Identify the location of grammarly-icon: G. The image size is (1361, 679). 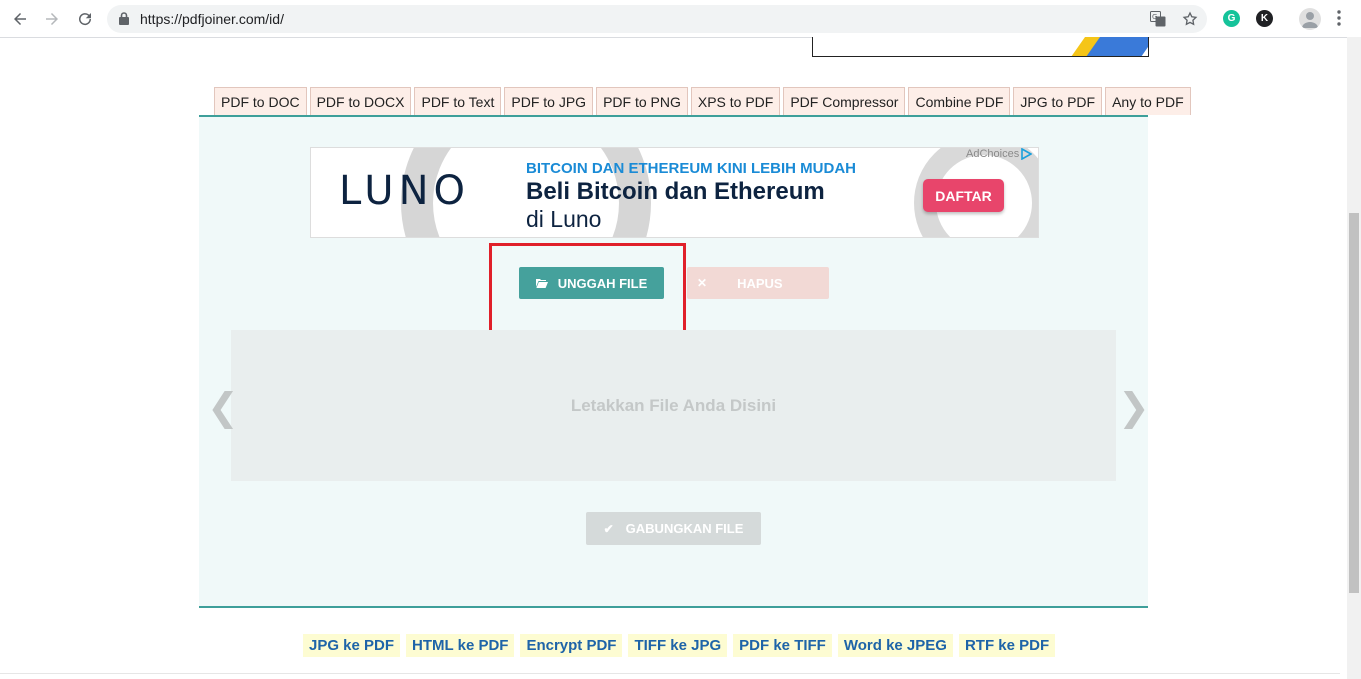
(1231, 18).